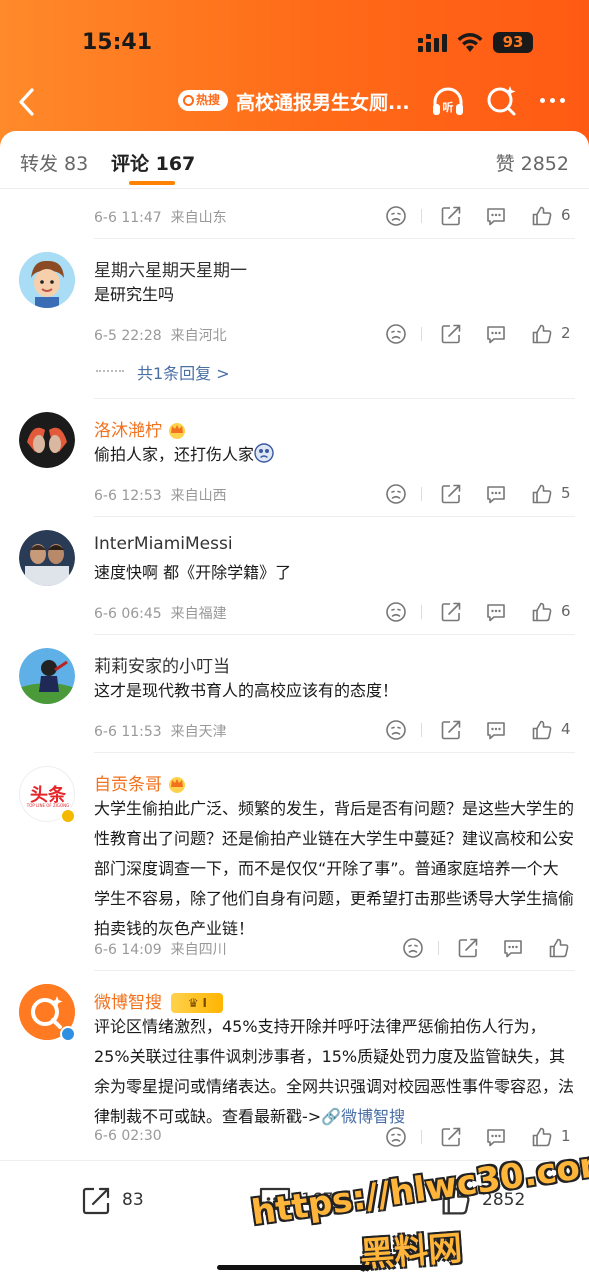 The width and height of the screenshot is (589, 1280). What do you see at coordinates (480, 1138) in the screenshot?
I see `comment-actions: 1` at bounding box center [480, 1138].